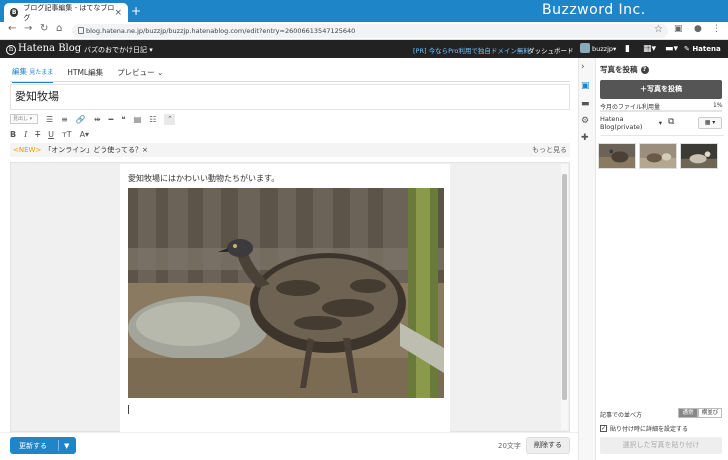  Describe the element at coordinates (548, 445) in the screenshot. I see `delete-button: 削除する` at that location.